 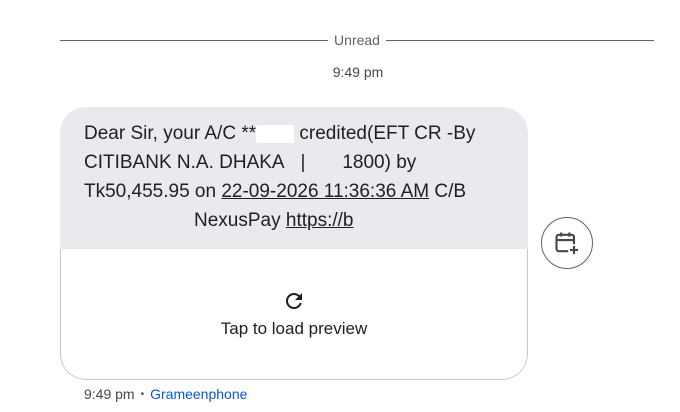 I want to click on load-preview-label: Tap to load preview, so click(x=294, y=329).